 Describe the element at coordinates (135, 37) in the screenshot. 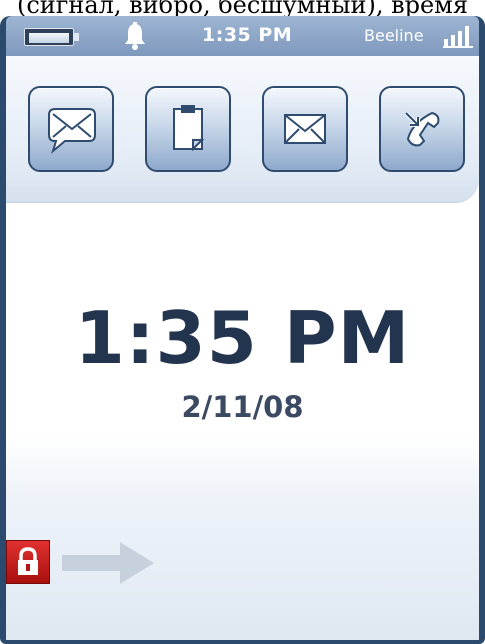

I see `bell-icon` at that location.